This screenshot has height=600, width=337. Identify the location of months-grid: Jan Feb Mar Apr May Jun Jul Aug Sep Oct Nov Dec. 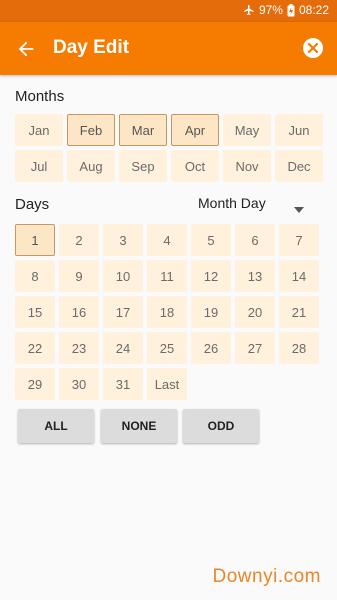
(169, 148).